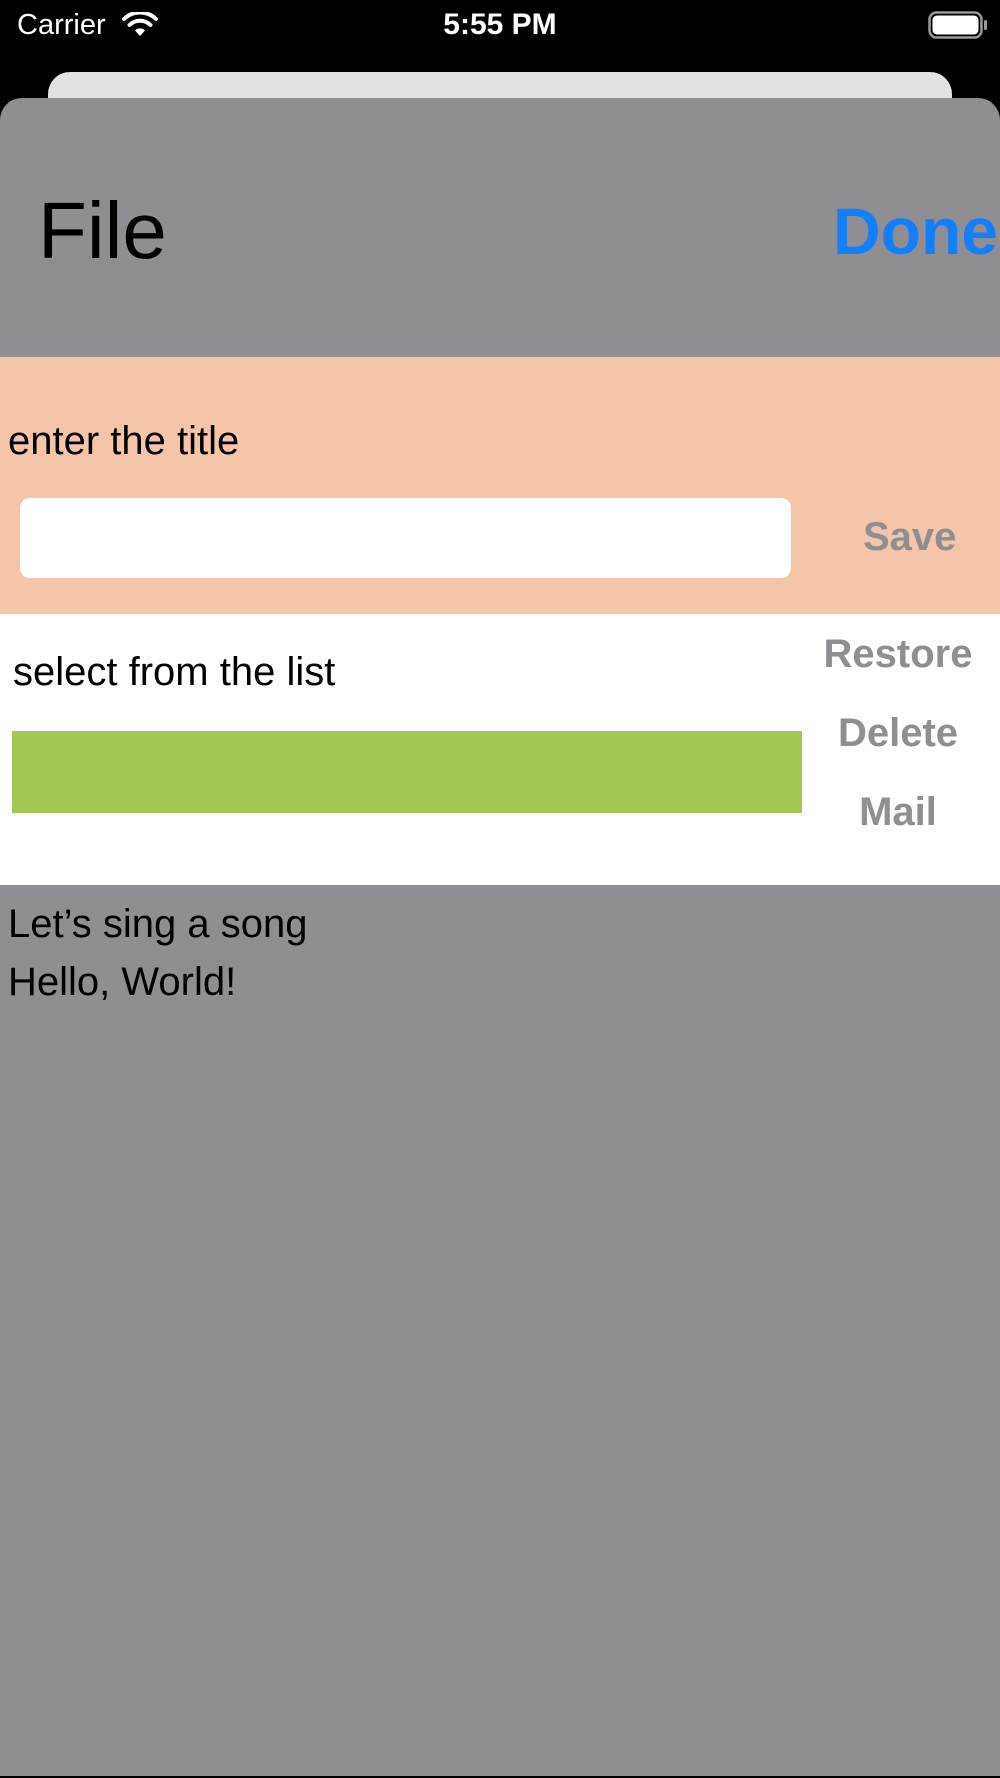 The height and width of the screenshot is (1778, 1000). What do you see at coordinates (898, 733) in the screenshot?
I see `delete-button: Delete` at bounding box center [898, 733].